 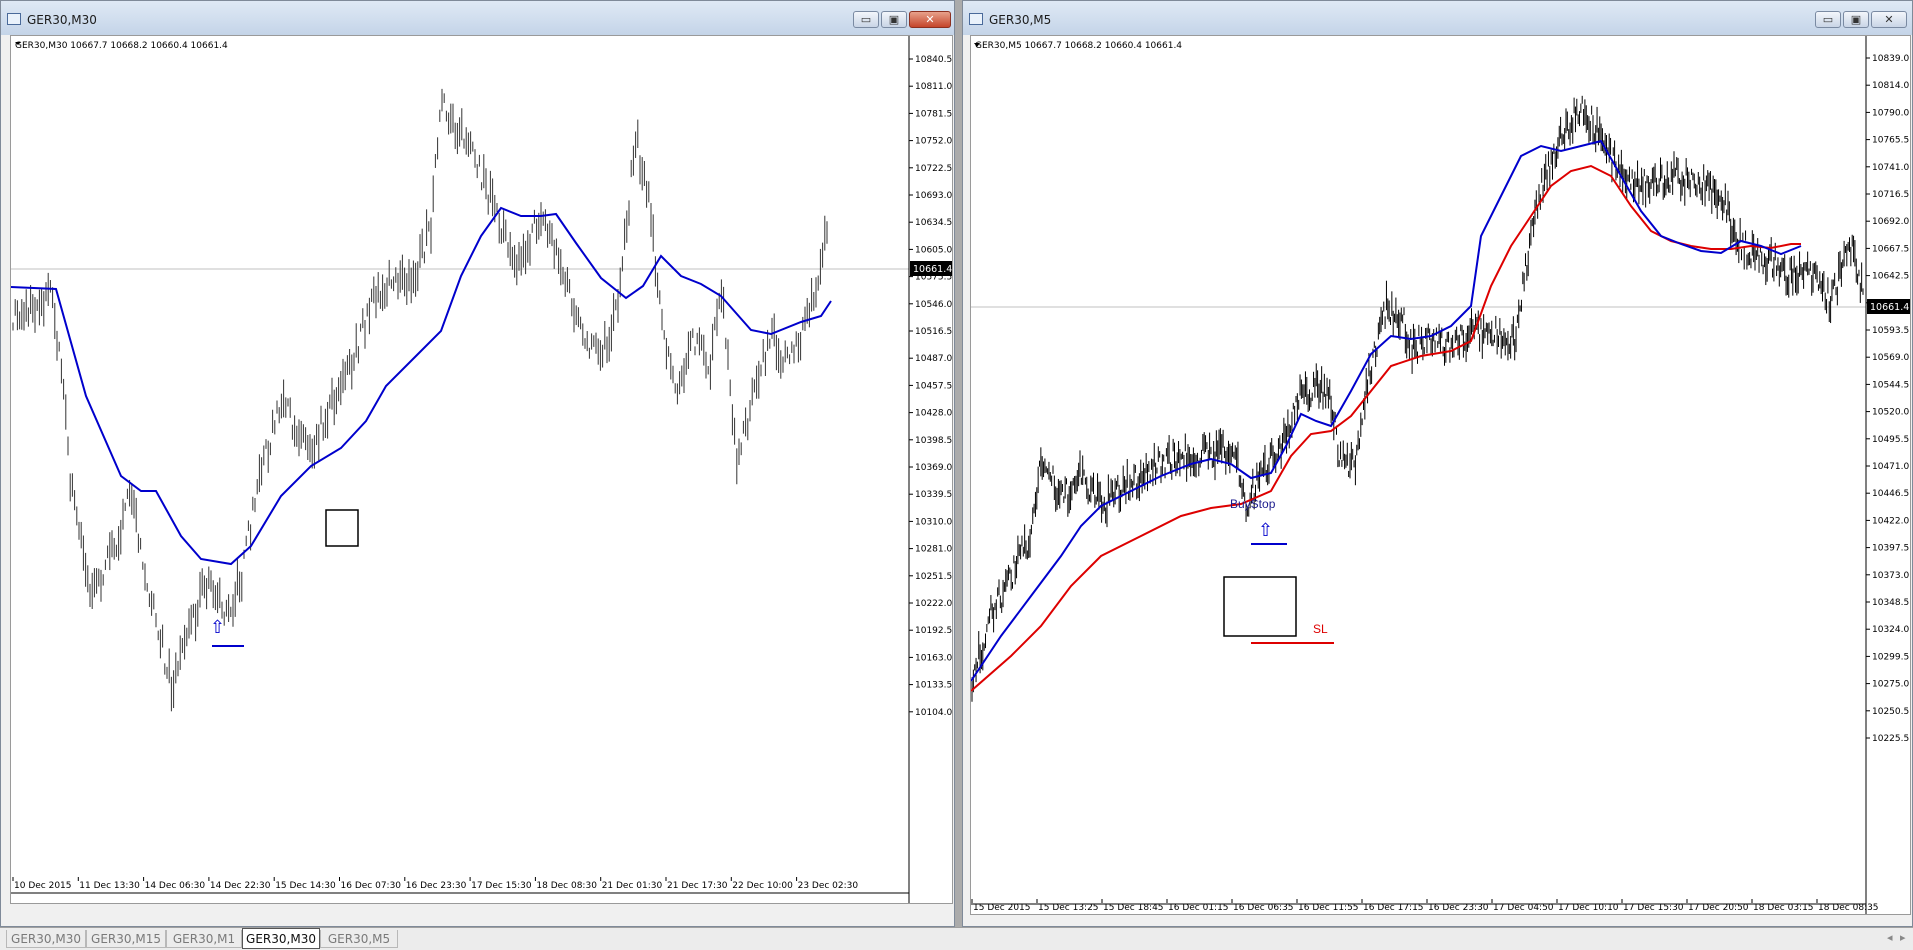 I want to click on tab-ger30-m1: GER30,M1, so click(x=204, y=939).